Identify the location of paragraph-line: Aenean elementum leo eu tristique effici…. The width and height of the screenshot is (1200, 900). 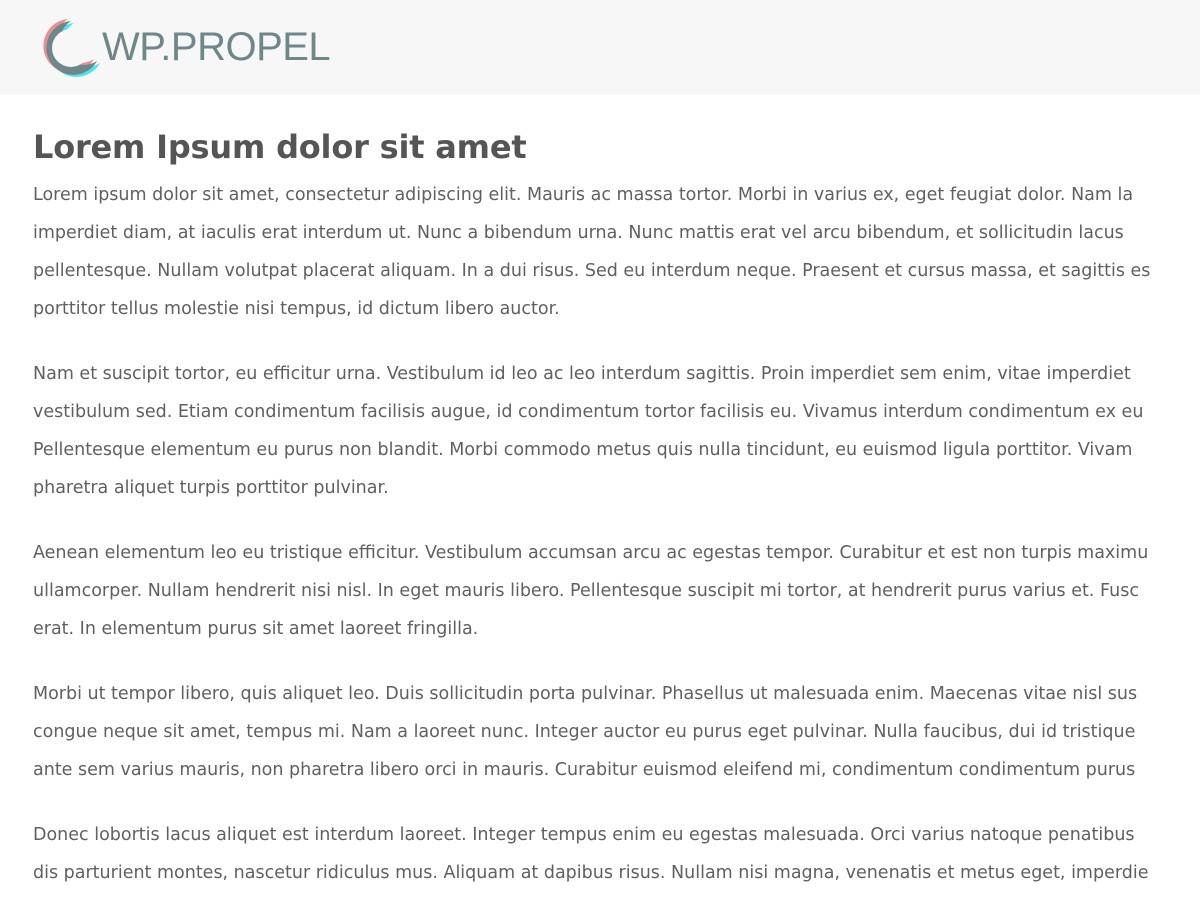
(591, 553).